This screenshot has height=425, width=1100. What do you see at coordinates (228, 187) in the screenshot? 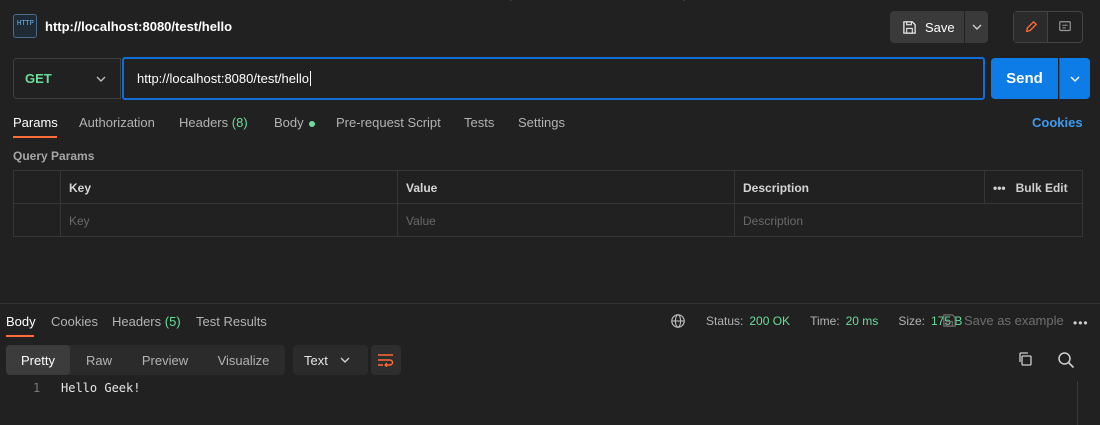
I see `column-header-key: Key` at bounding box center [228, 187].